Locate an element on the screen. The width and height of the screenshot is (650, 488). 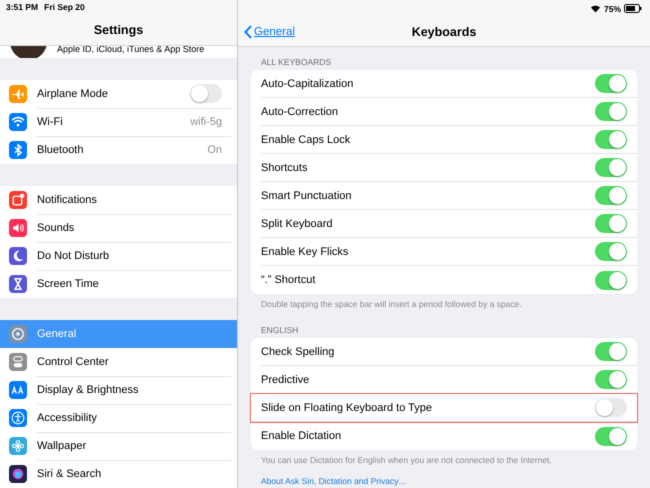
item-label: Screen Time is located at coordinates (68, 284).